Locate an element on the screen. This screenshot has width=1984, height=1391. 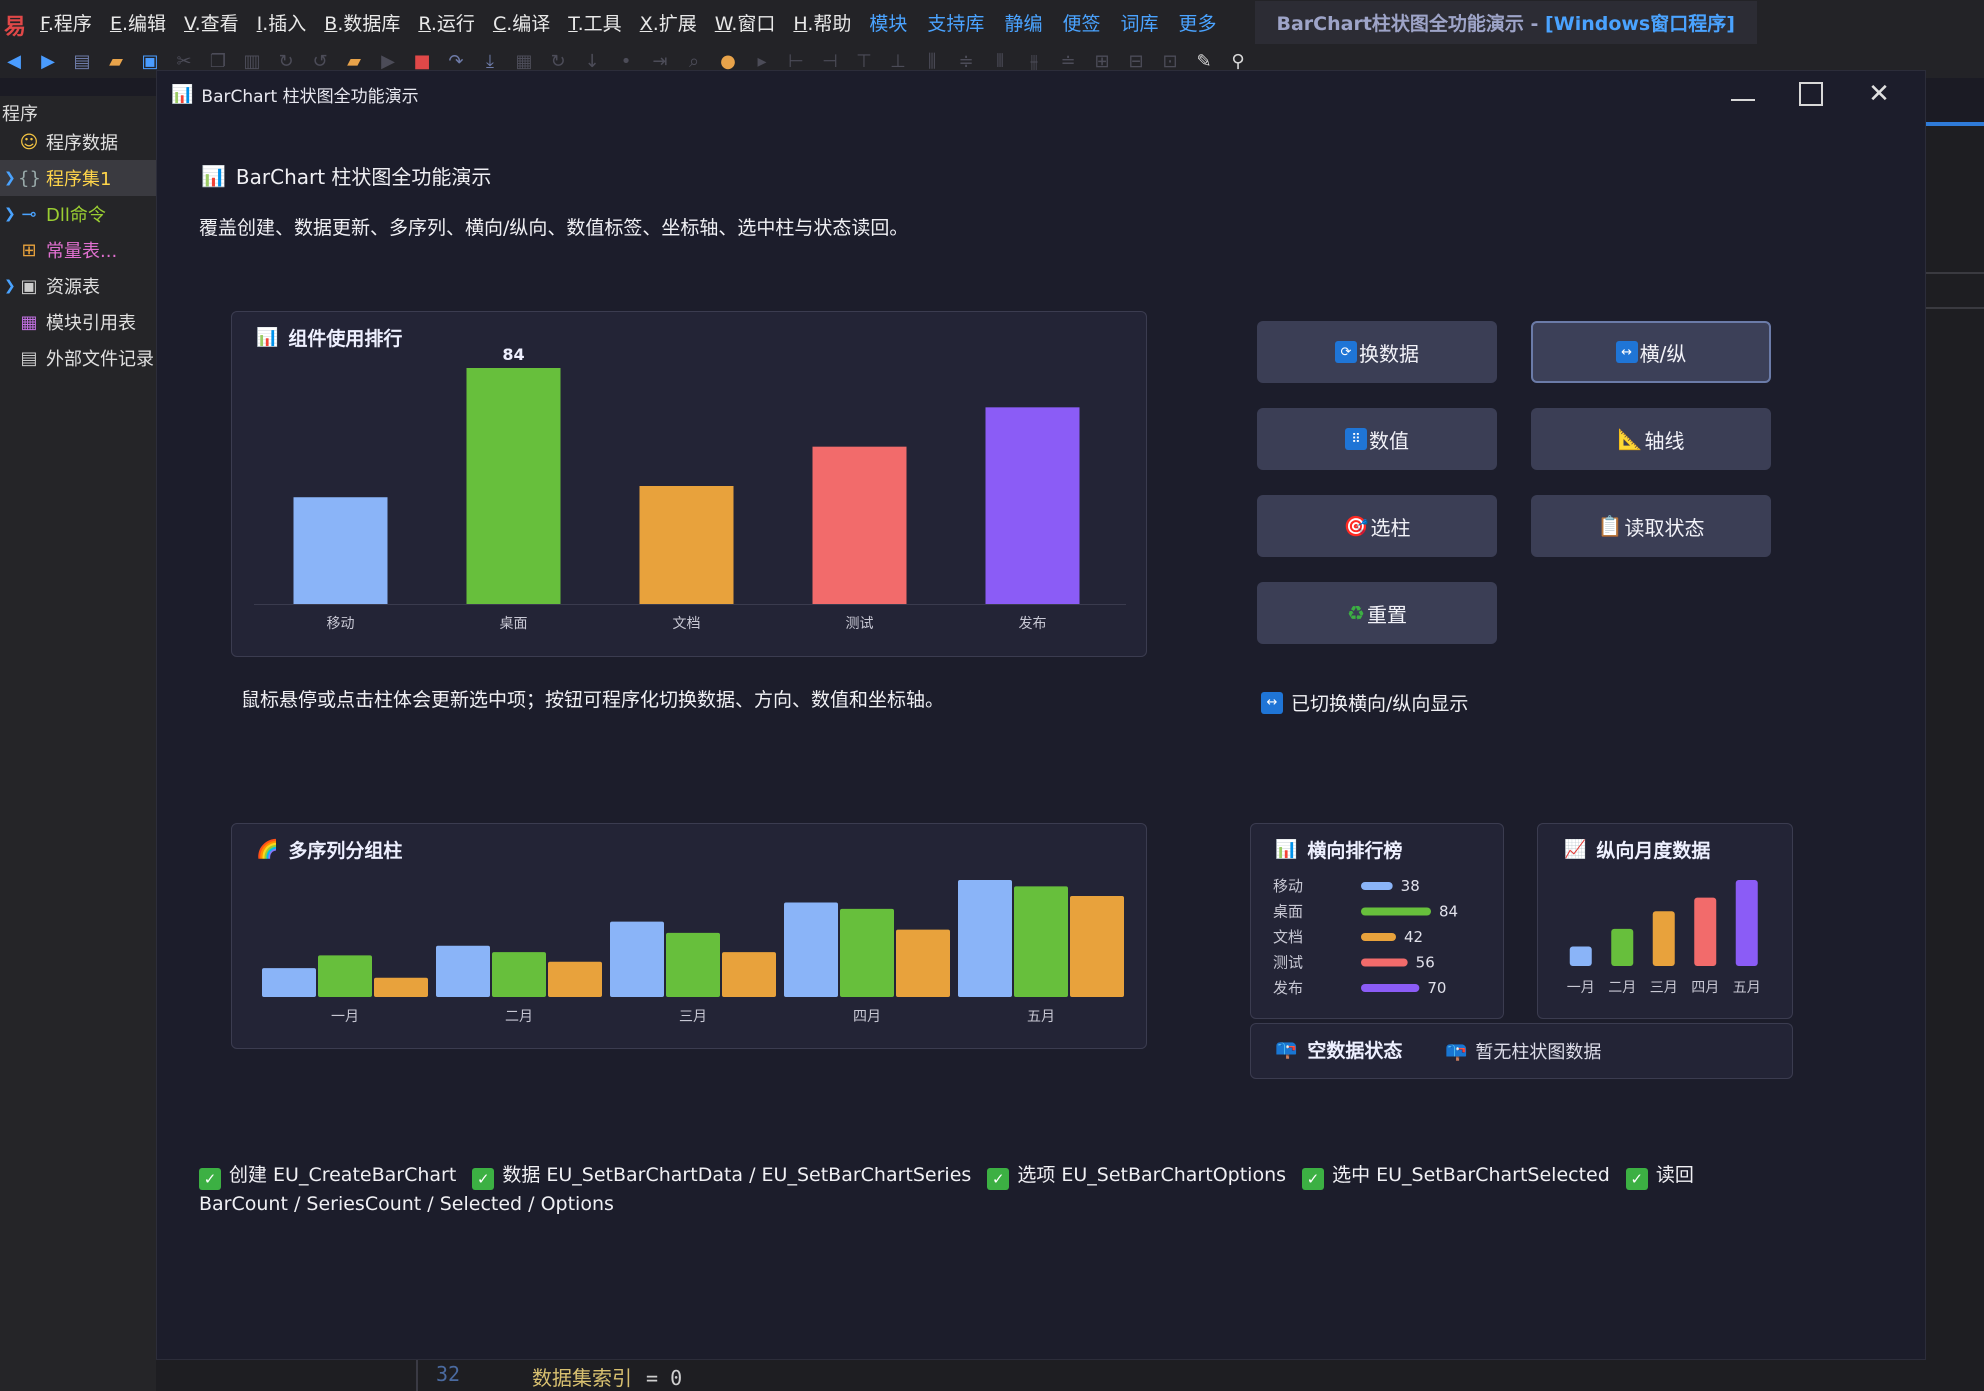
horizontal-ranking-chart: 移动 38 桌面 84 文档 42 测试 56 发布 70 is located at coordinates (1378, 922).